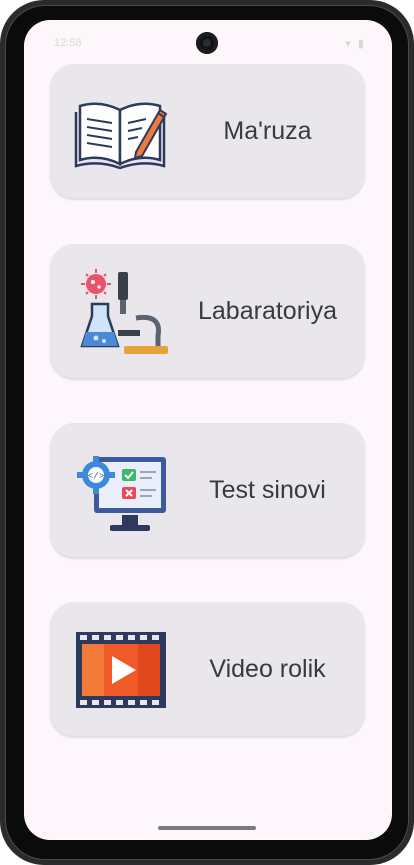  Describe the element at coordinates (207, 131) in the screenshot. I see `menu-card-maruza: Ma'ruza` at that location.